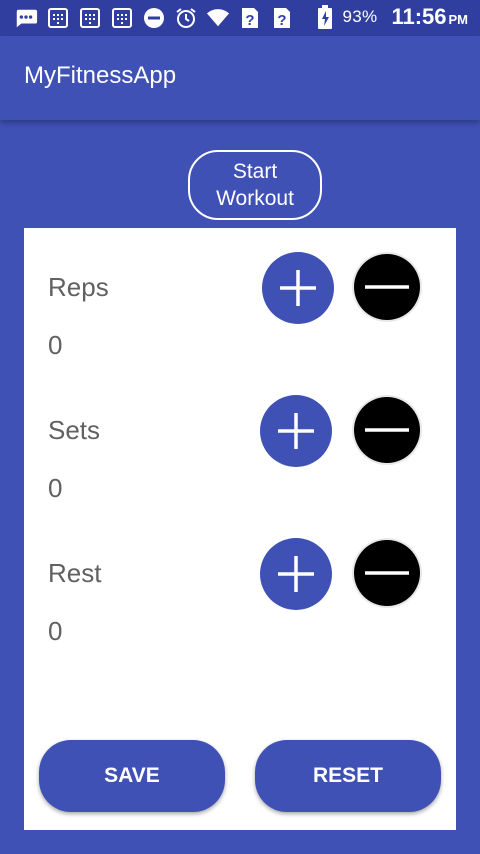  What do you see at coordinates (74, 430) in the screenshot?
I see `sets-label: Sets` at bounding box center [74, 430].